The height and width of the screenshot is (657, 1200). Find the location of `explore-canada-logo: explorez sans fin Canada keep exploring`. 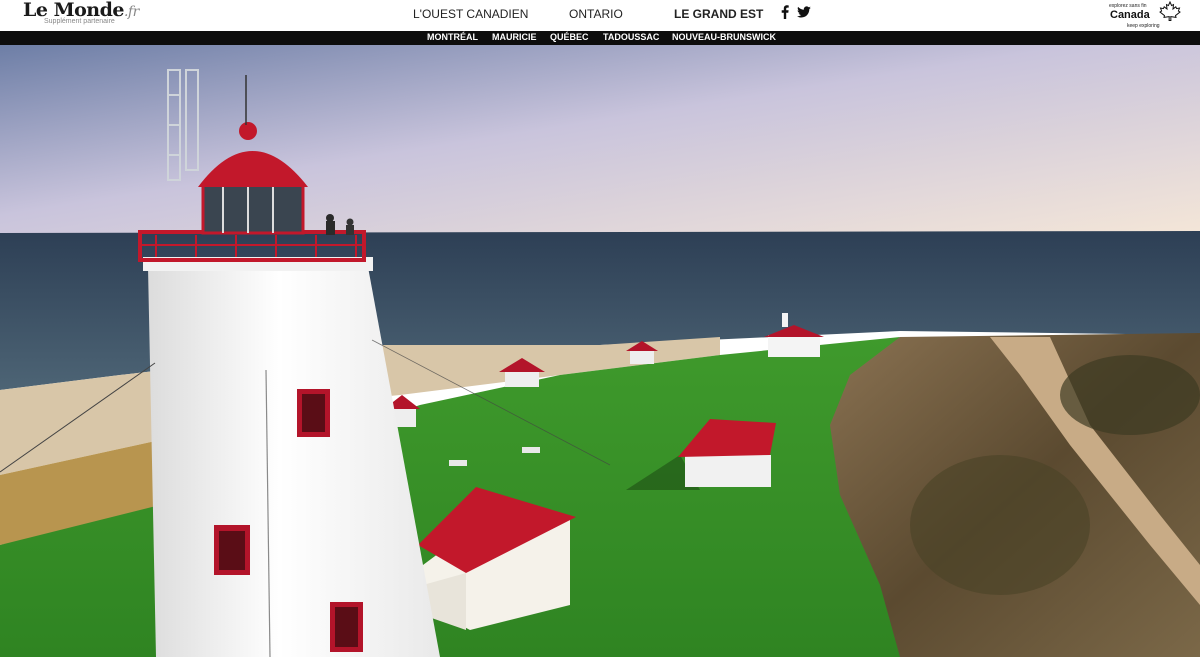

explore-canada-logo: explorez sans fin Canada keep exploring is located at coordinates (1143, 15).